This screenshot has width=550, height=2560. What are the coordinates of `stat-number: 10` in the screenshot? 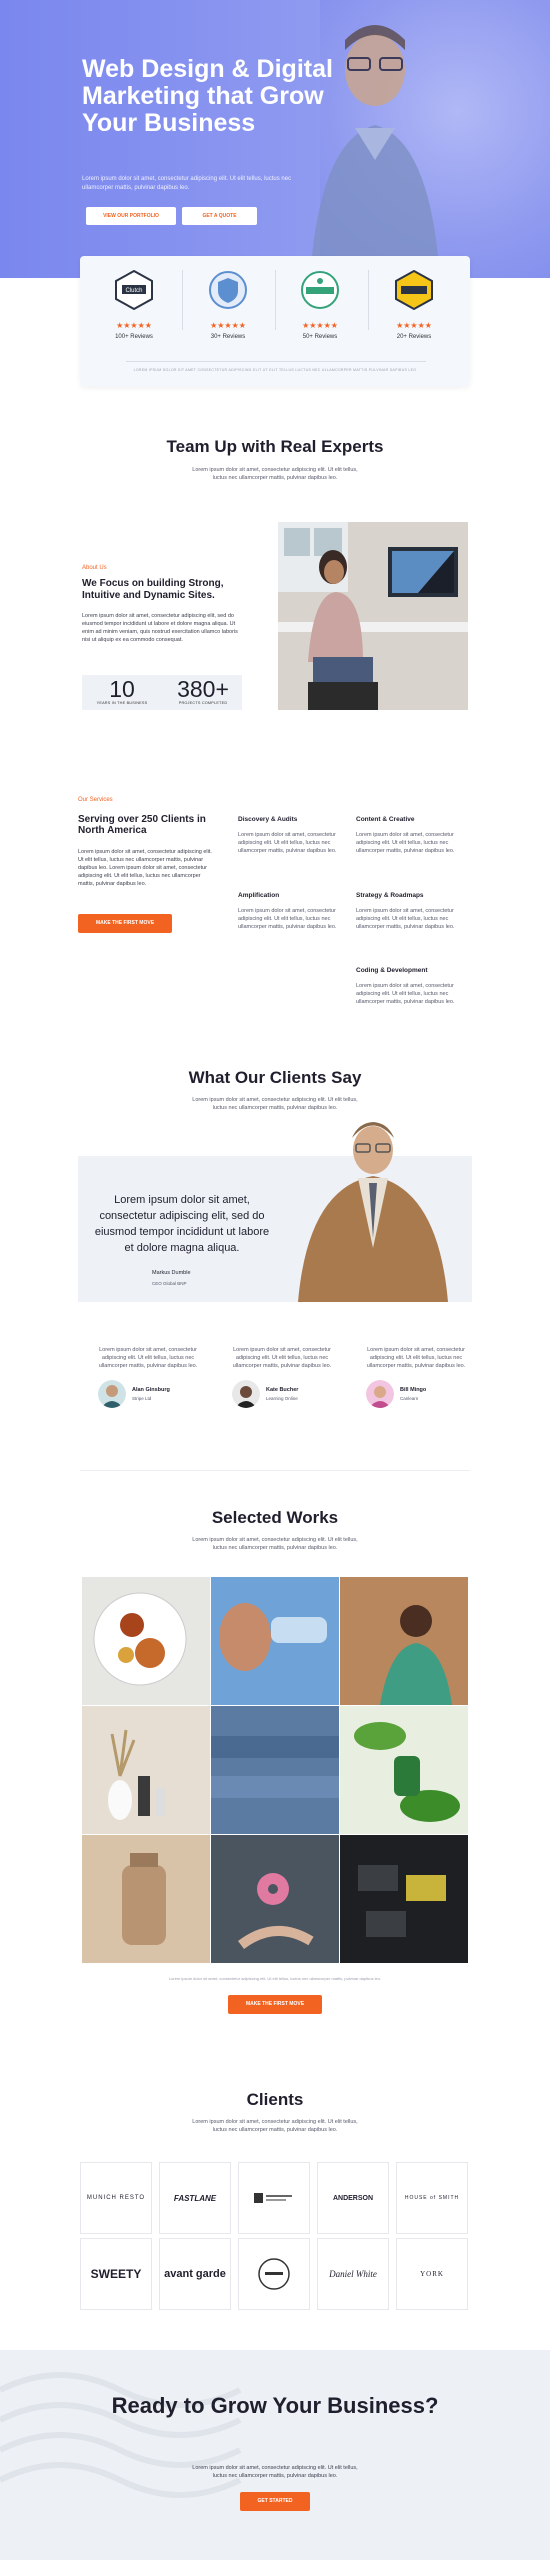 It's located at (122, 689).